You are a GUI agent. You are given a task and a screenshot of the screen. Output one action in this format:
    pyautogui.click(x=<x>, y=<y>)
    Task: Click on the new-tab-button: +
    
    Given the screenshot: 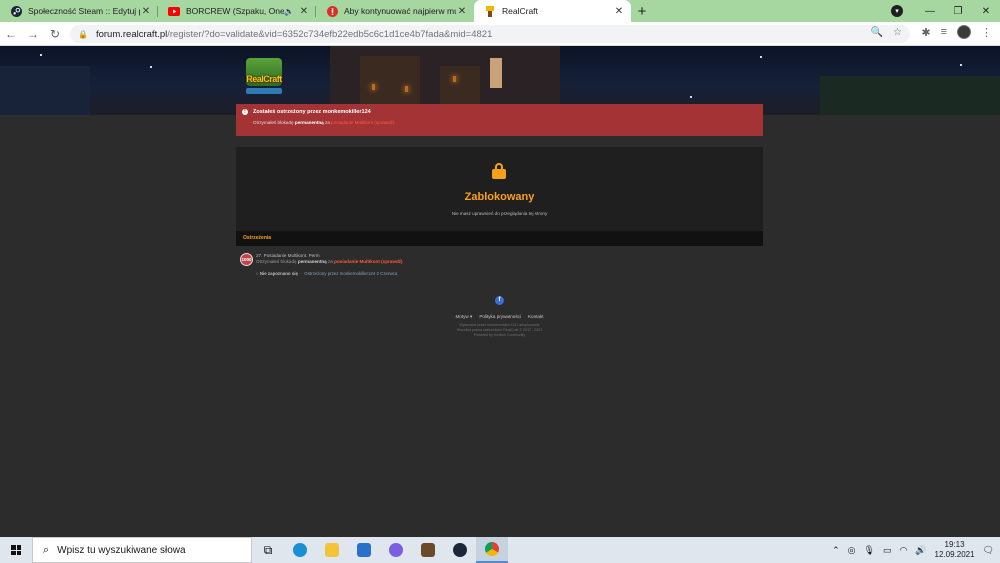 What is the action you would take?
    pyautogui.click(x=642, y=11)
    